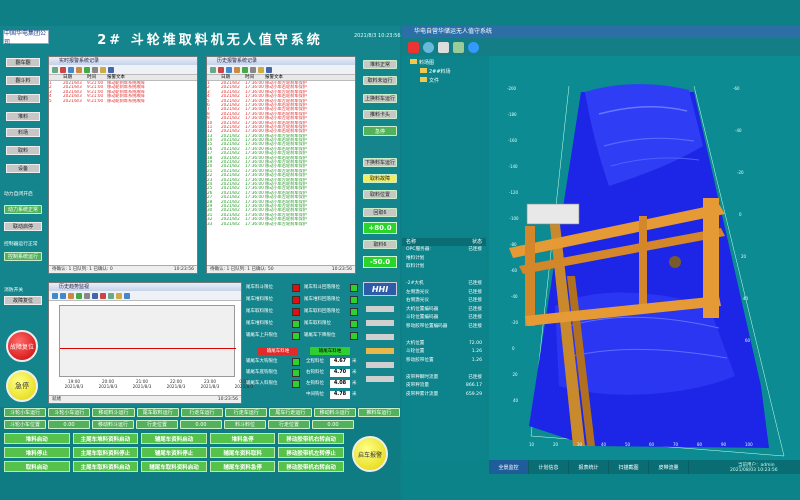 The image size is (800, 500). Describe the element at coordinates (447, 70) in the screenshot. I see `tree-item: 2##料场` at that location.